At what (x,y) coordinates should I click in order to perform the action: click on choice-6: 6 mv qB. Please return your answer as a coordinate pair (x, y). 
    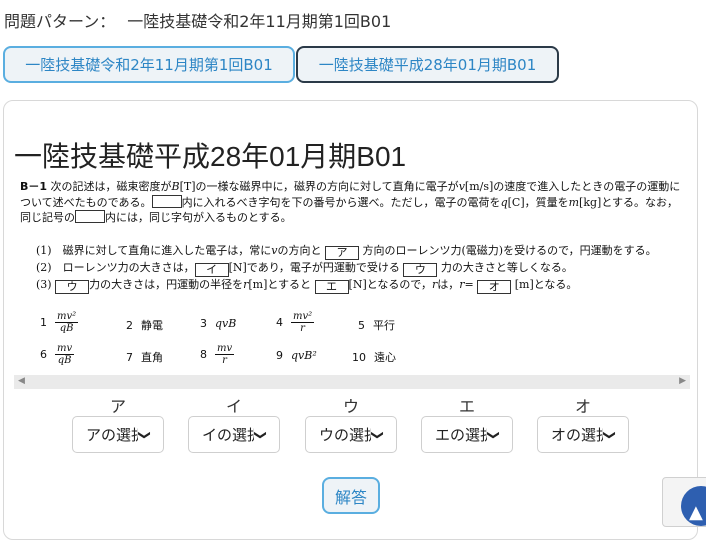
    Looking at the image, I should click on (57, 354).